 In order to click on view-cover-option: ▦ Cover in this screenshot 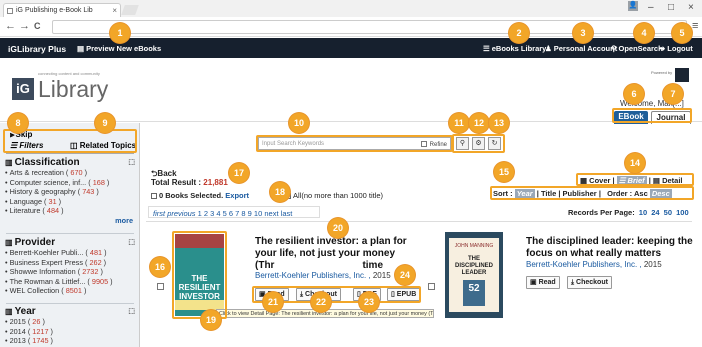, I will do `click(595, 180)`.